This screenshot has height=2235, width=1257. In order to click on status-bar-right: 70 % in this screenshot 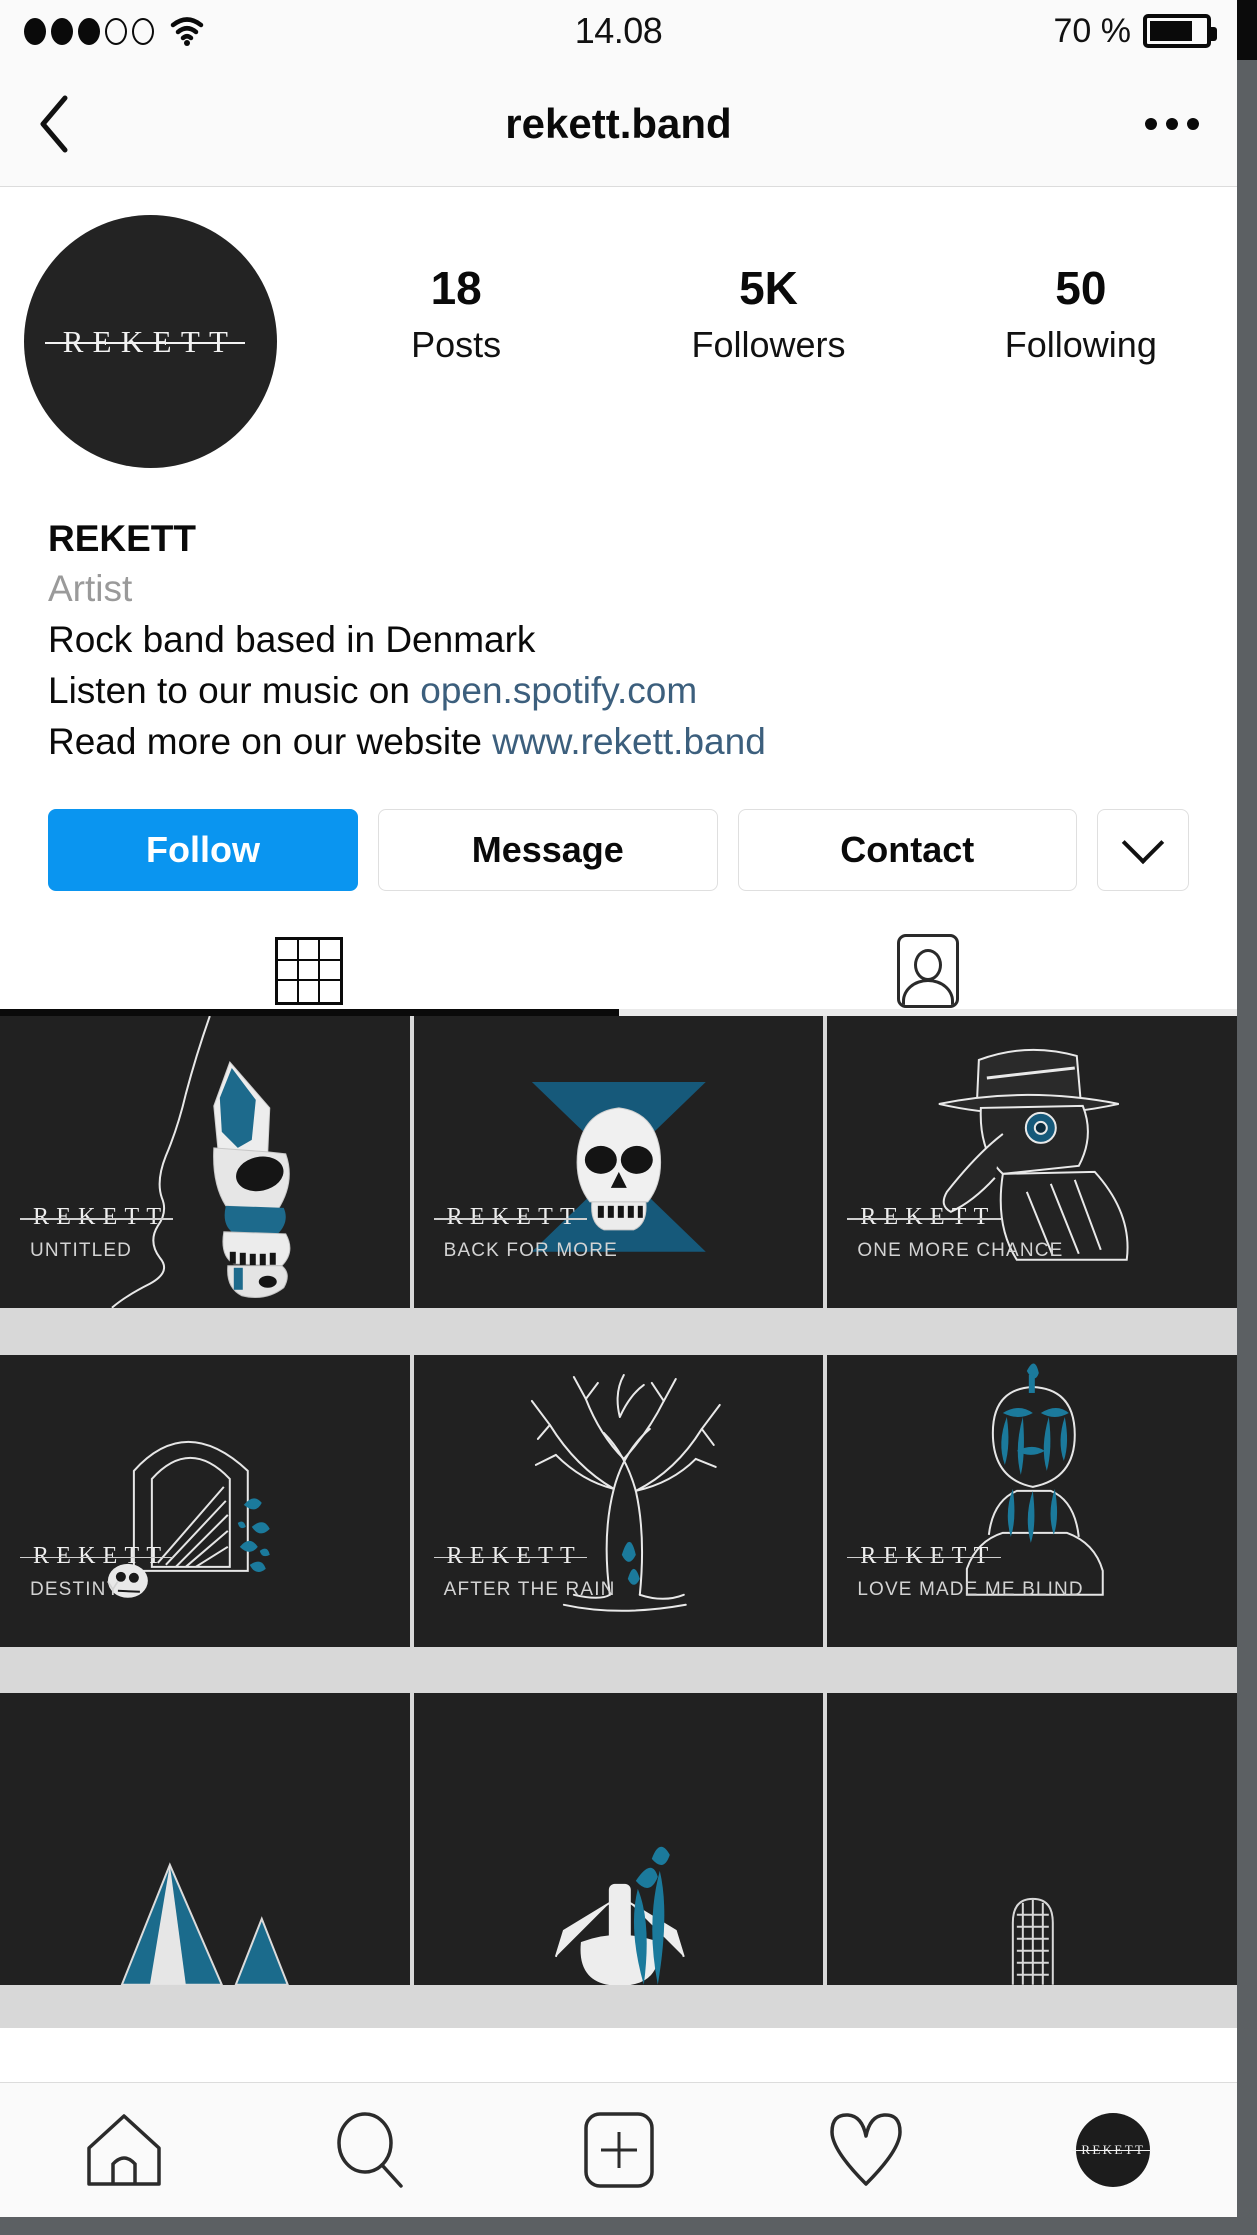, I will do `click(1135, 31)`.